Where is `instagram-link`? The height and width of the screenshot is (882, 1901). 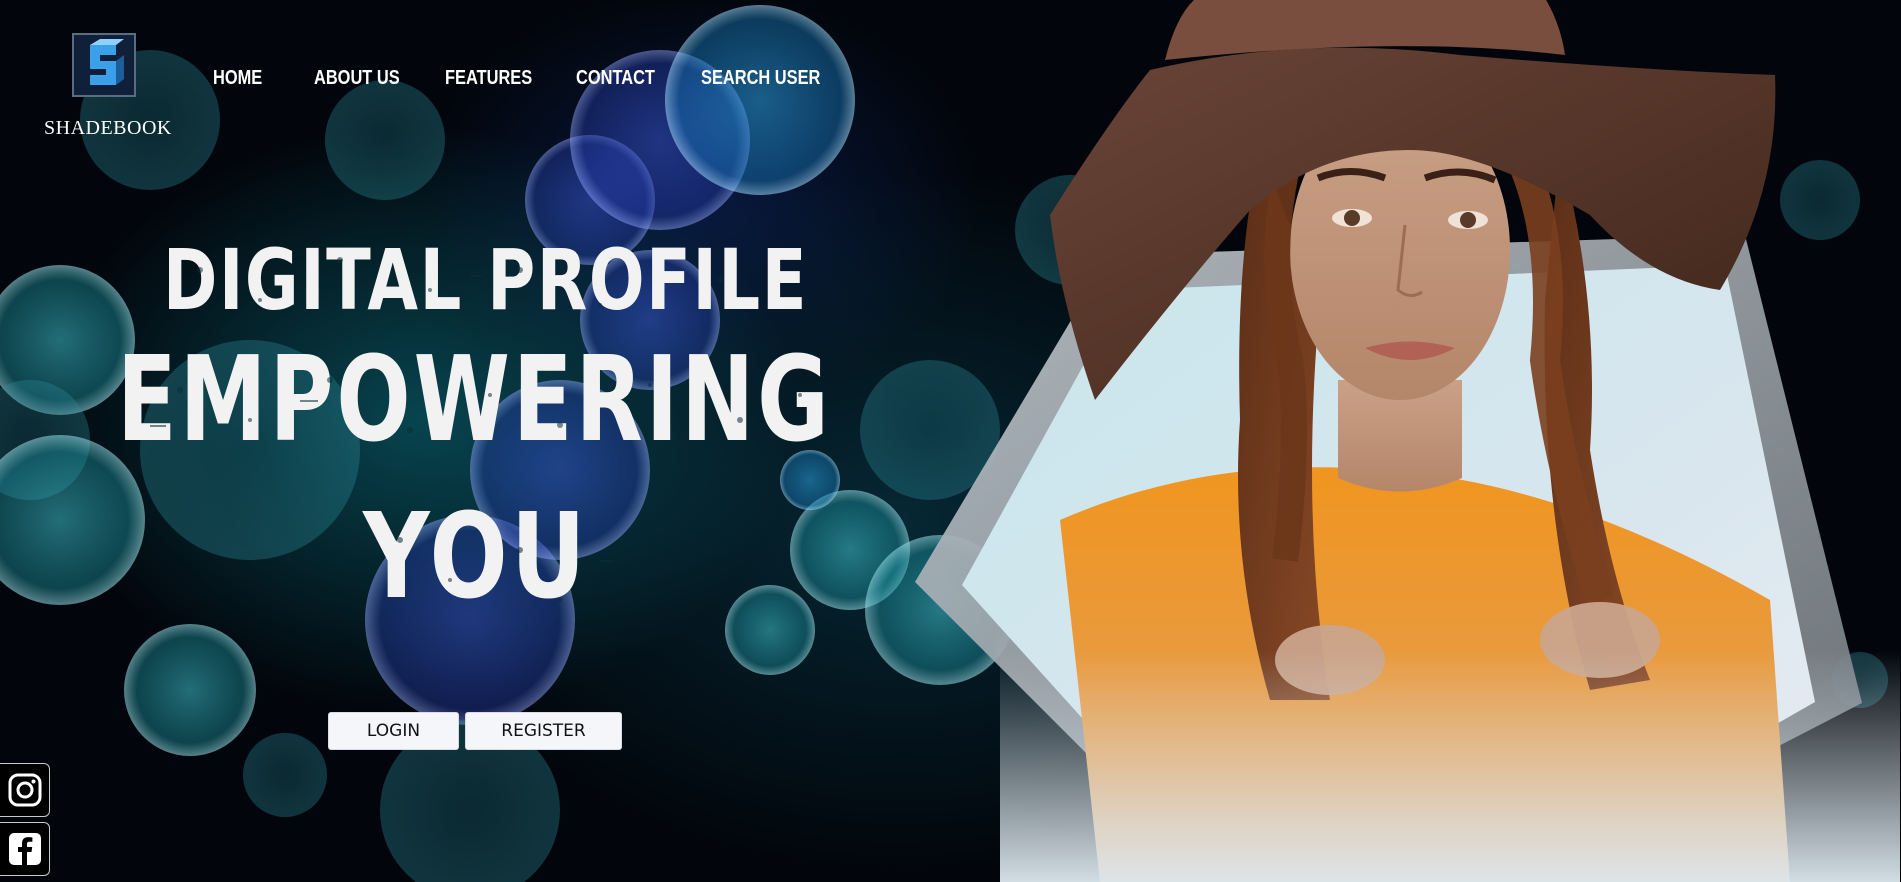
instagram-link is located at coordinates (25, 790).